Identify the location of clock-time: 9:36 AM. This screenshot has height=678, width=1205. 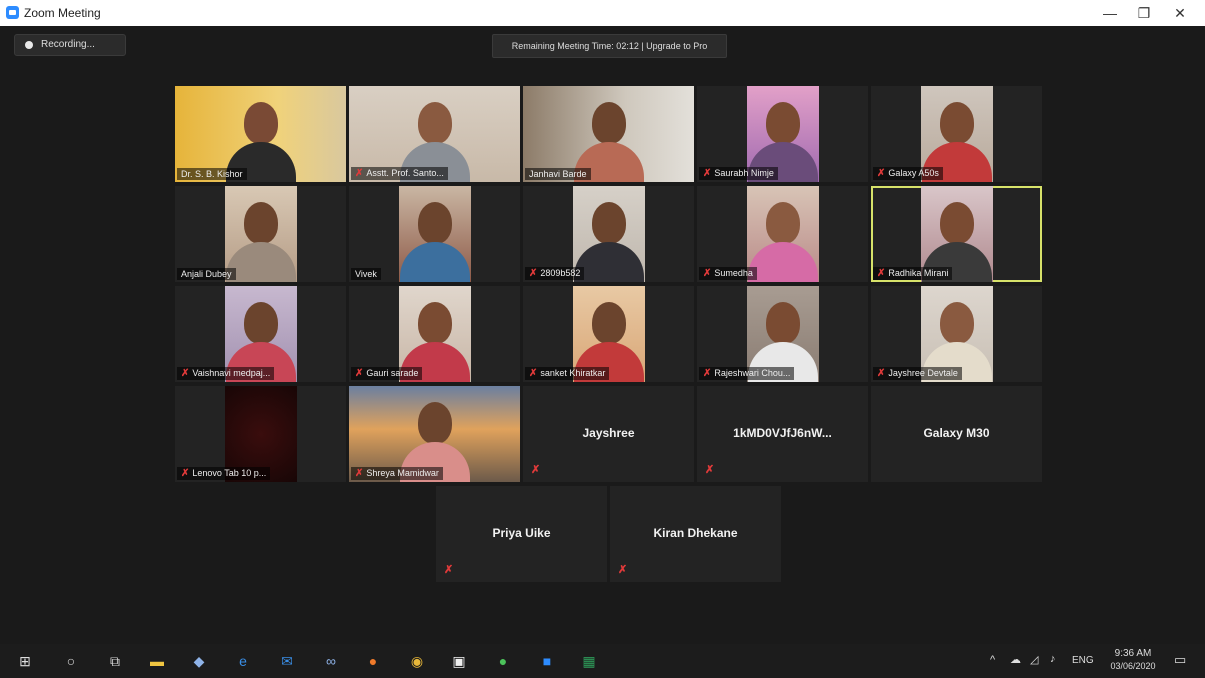
(1133, 653).